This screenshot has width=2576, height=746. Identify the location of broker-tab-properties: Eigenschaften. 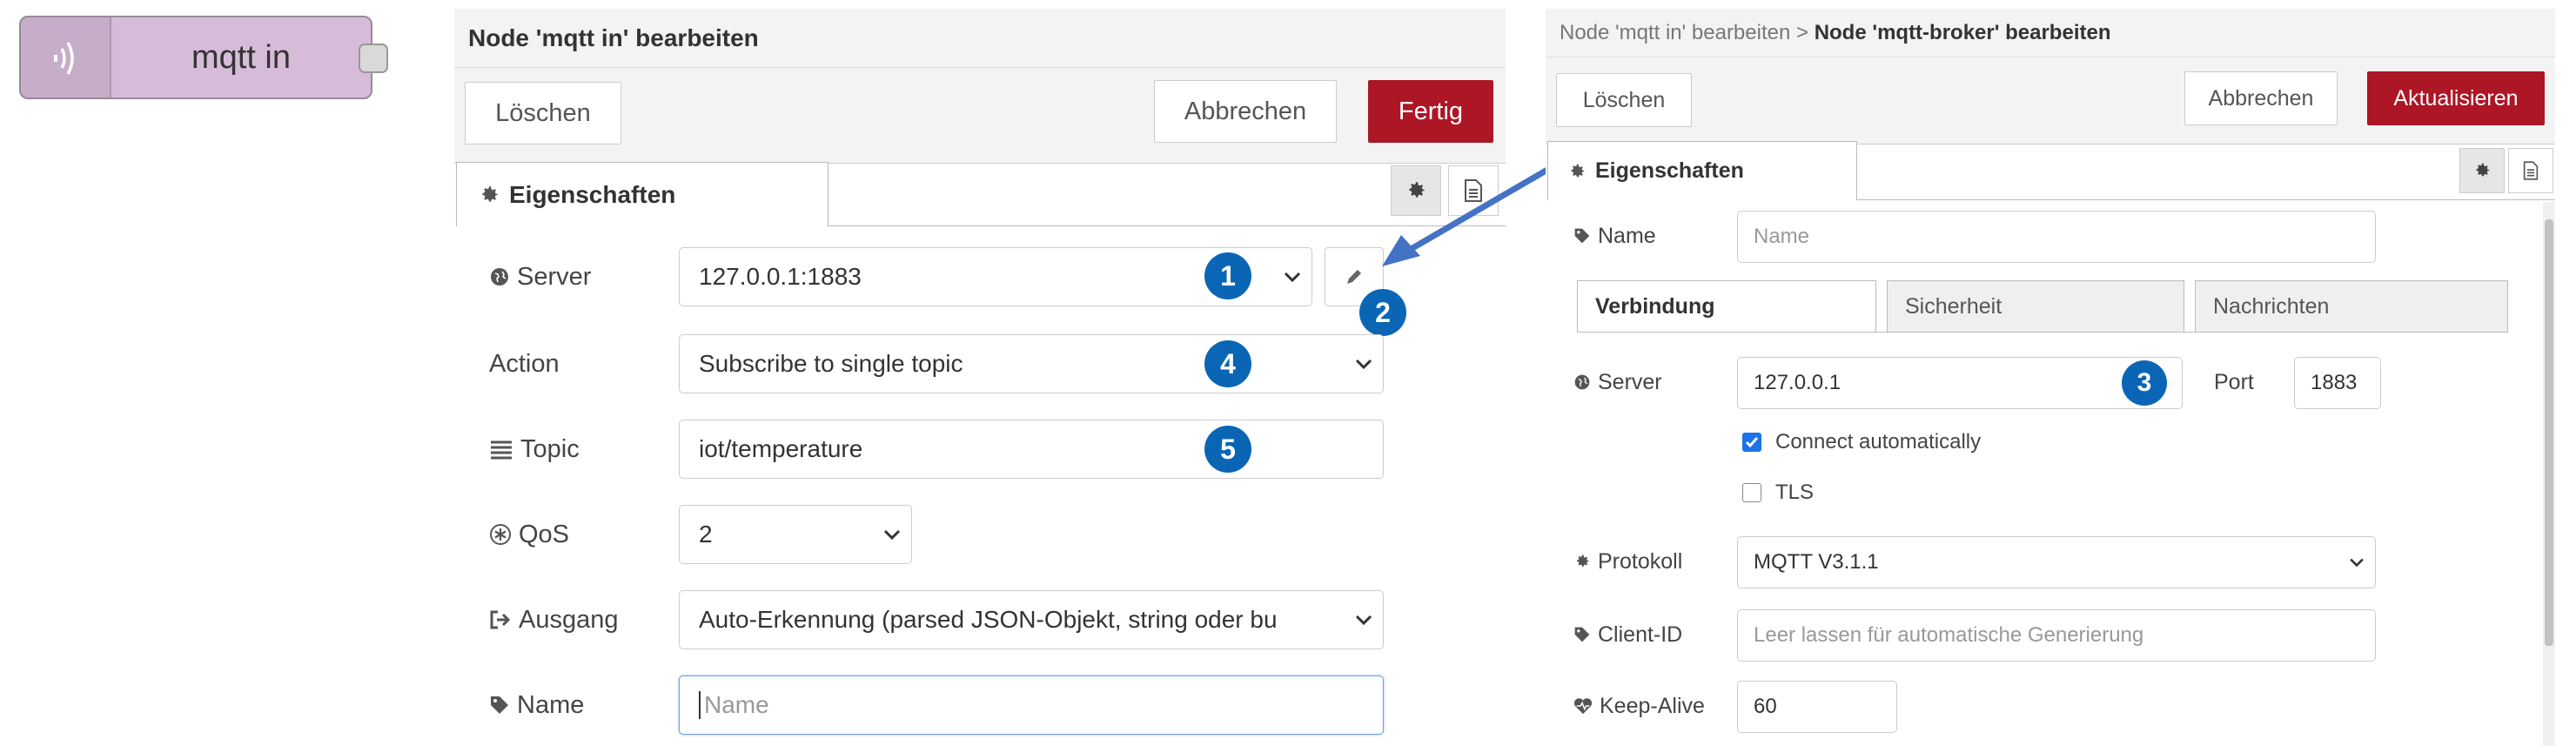
(1702, 170).